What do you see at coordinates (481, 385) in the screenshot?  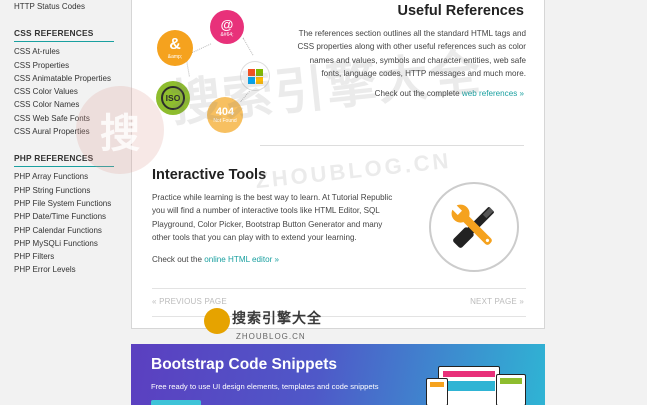 I see `devices-illustration-icon` at bounding box center [481, 385].